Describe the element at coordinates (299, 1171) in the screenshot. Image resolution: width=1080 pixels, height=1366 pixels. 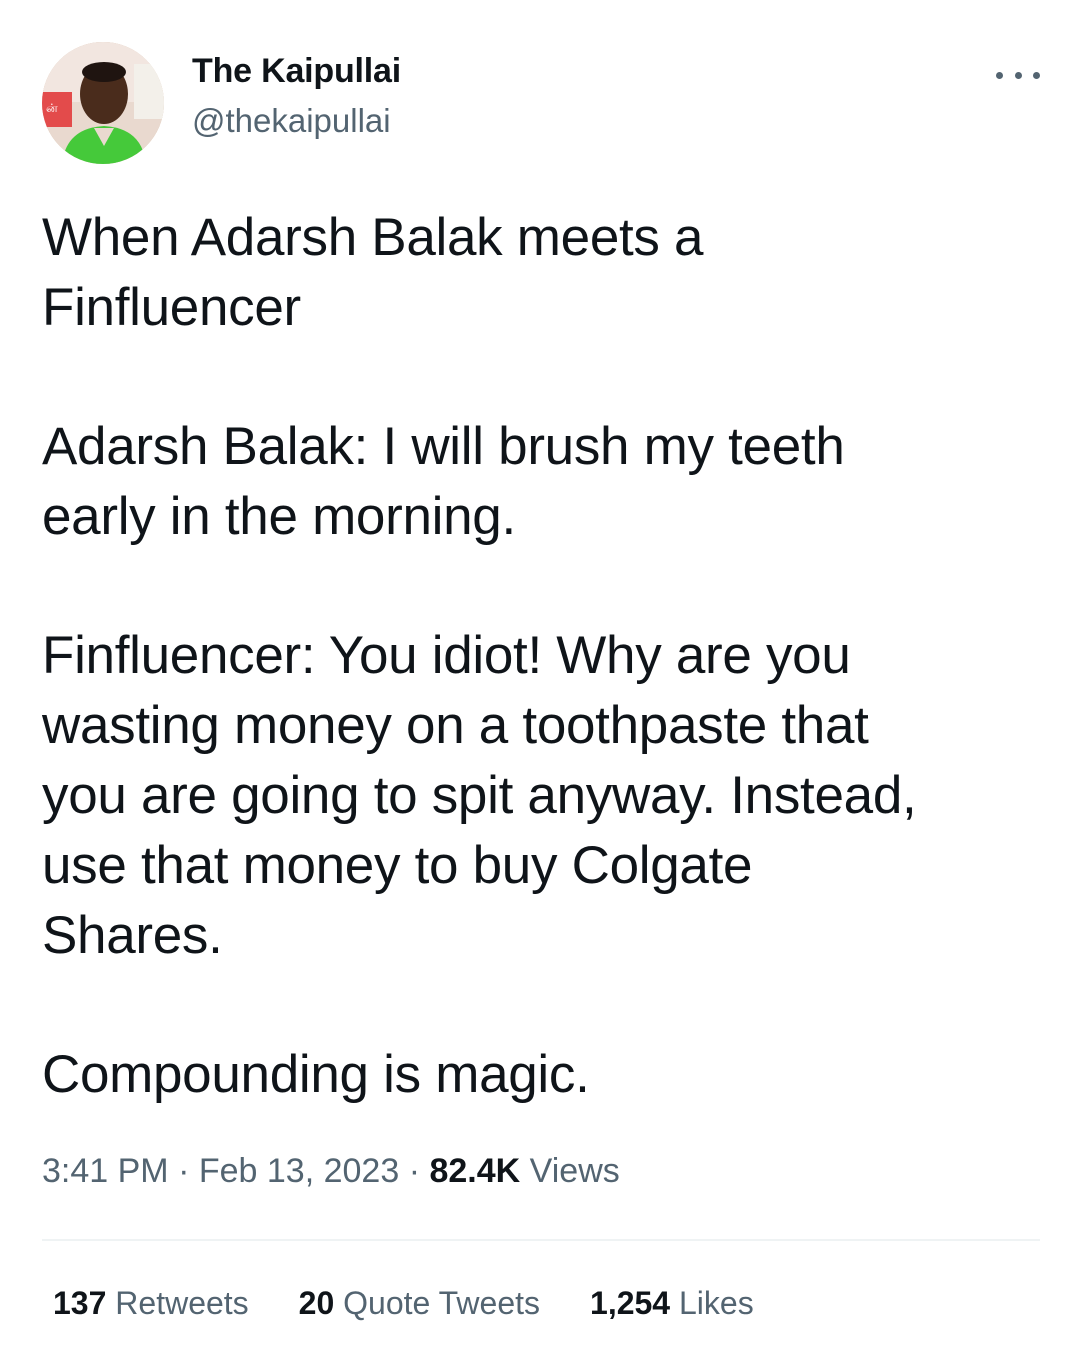
I see `tweet-date: Feb 13, 2023` at that location.